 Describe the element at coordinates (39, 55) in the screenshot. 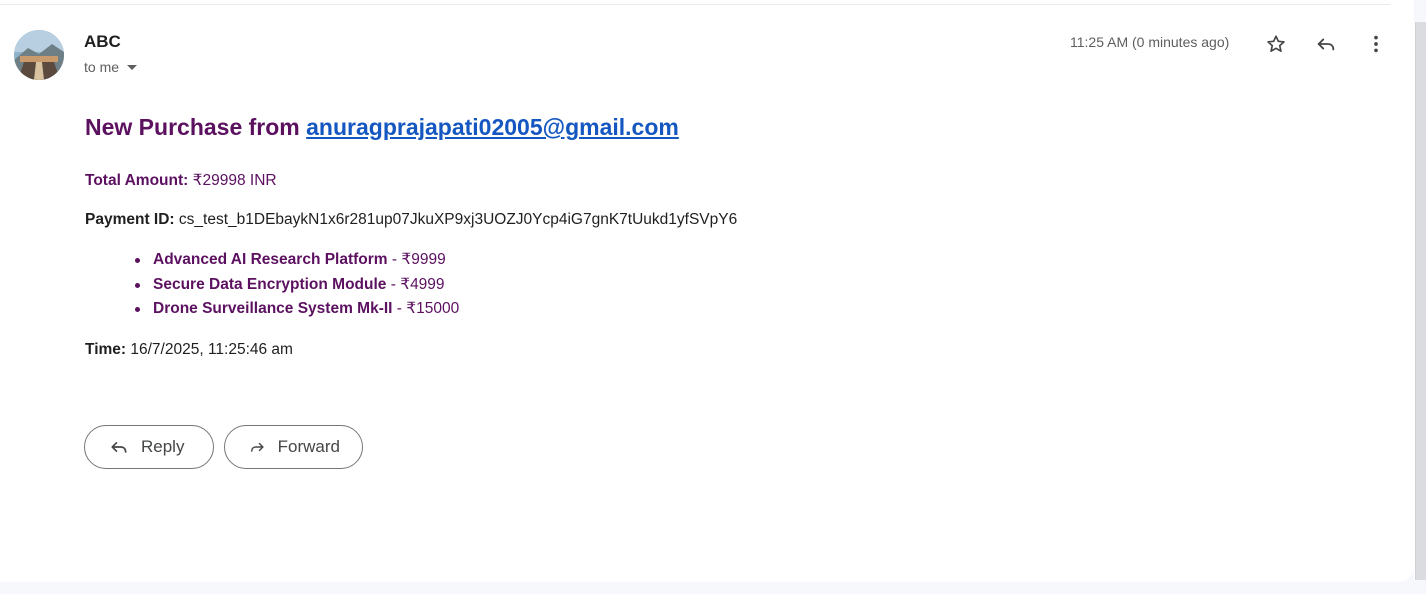

I see `avatar` at that location.